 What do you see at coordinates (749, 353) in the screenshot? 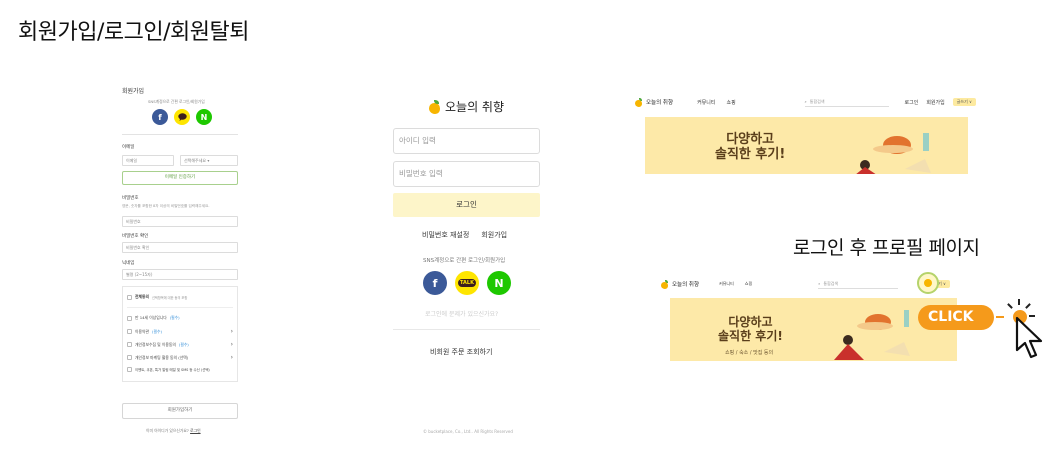
I see `banner-subtext: 쇼핑 / 숙소 / 맛집 등의` at bounding box center [749, 353].